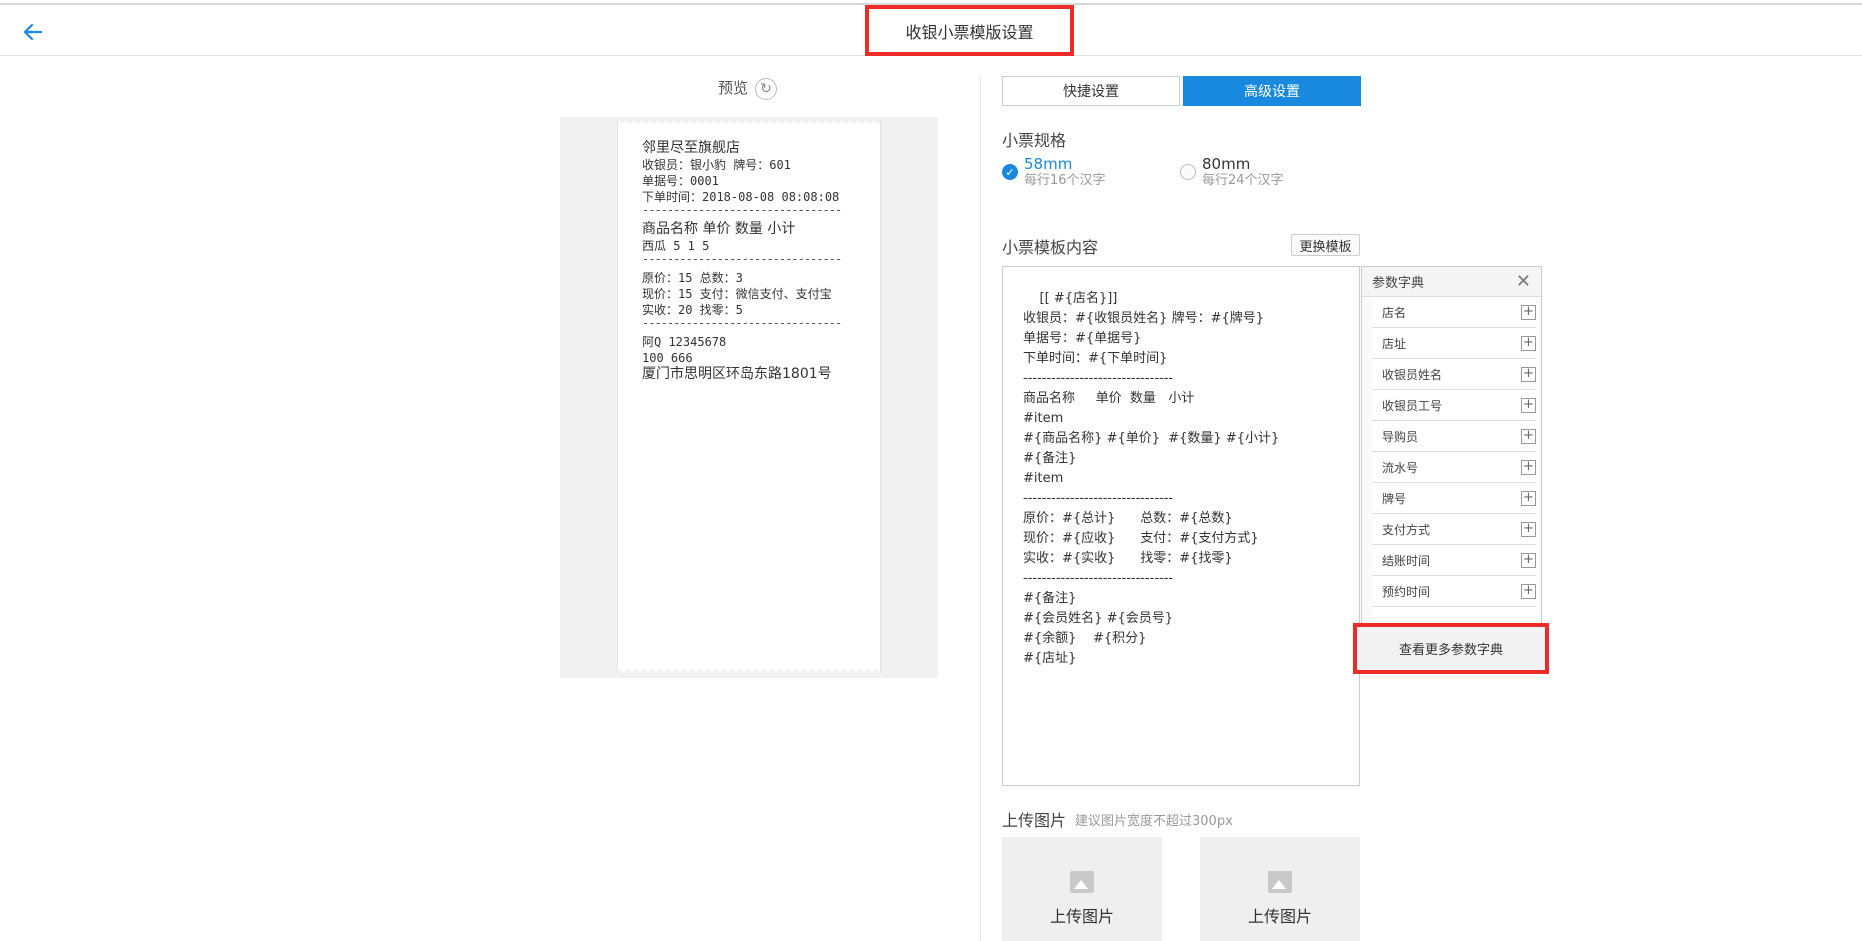 The width and height of the screenshot is (1862, 941). Describe the element at coordinates (692, 310) in the screenshot. I see `receipt-line: 实收：20 找零：5` at that location.